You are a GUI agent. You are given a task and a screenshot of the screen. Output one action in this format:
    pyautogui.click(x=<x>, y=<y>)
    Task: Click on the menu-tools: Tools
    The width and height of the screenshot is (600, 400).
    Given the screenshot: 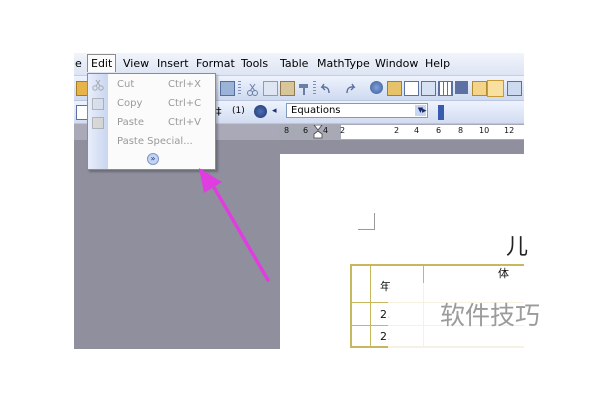 What is the action you would take?
    pyautogui.click(x=254, y=63)
    